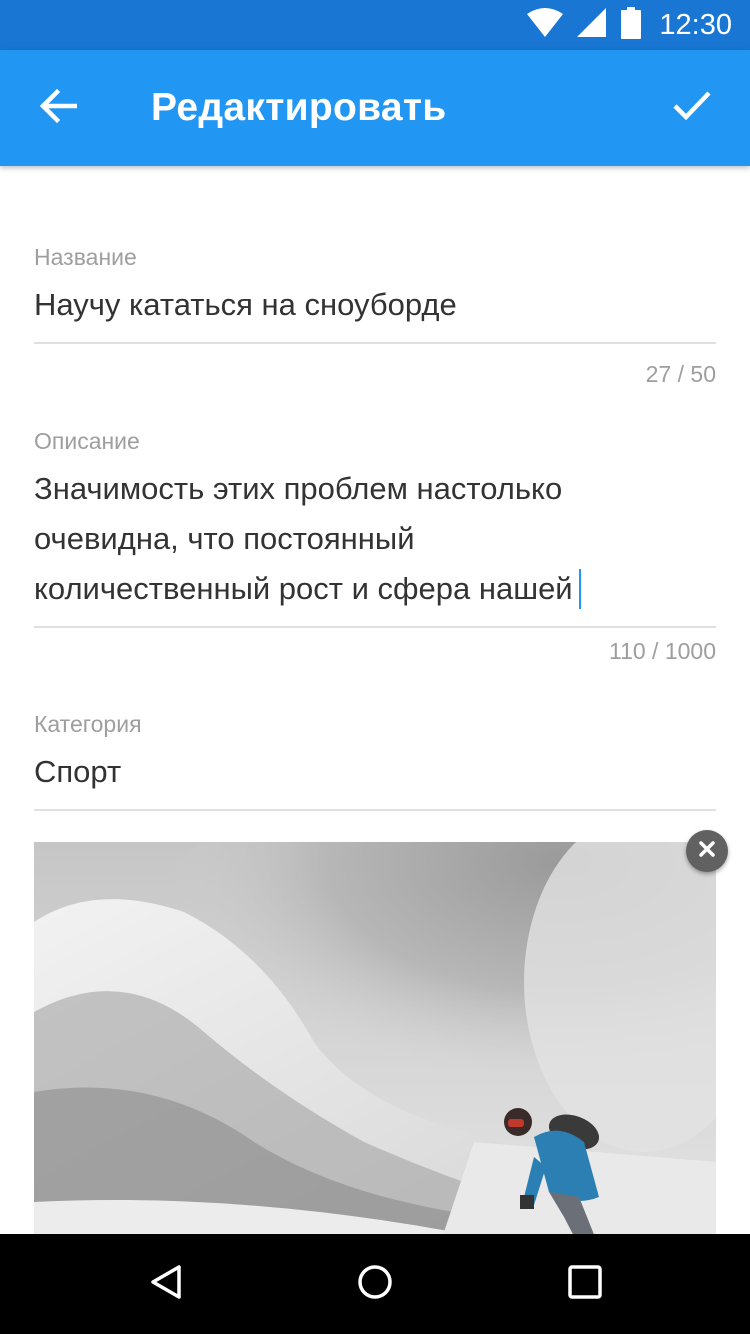 This screenshot has height=1334, width=750. I want to click on battery-icon, so click(631, 25).